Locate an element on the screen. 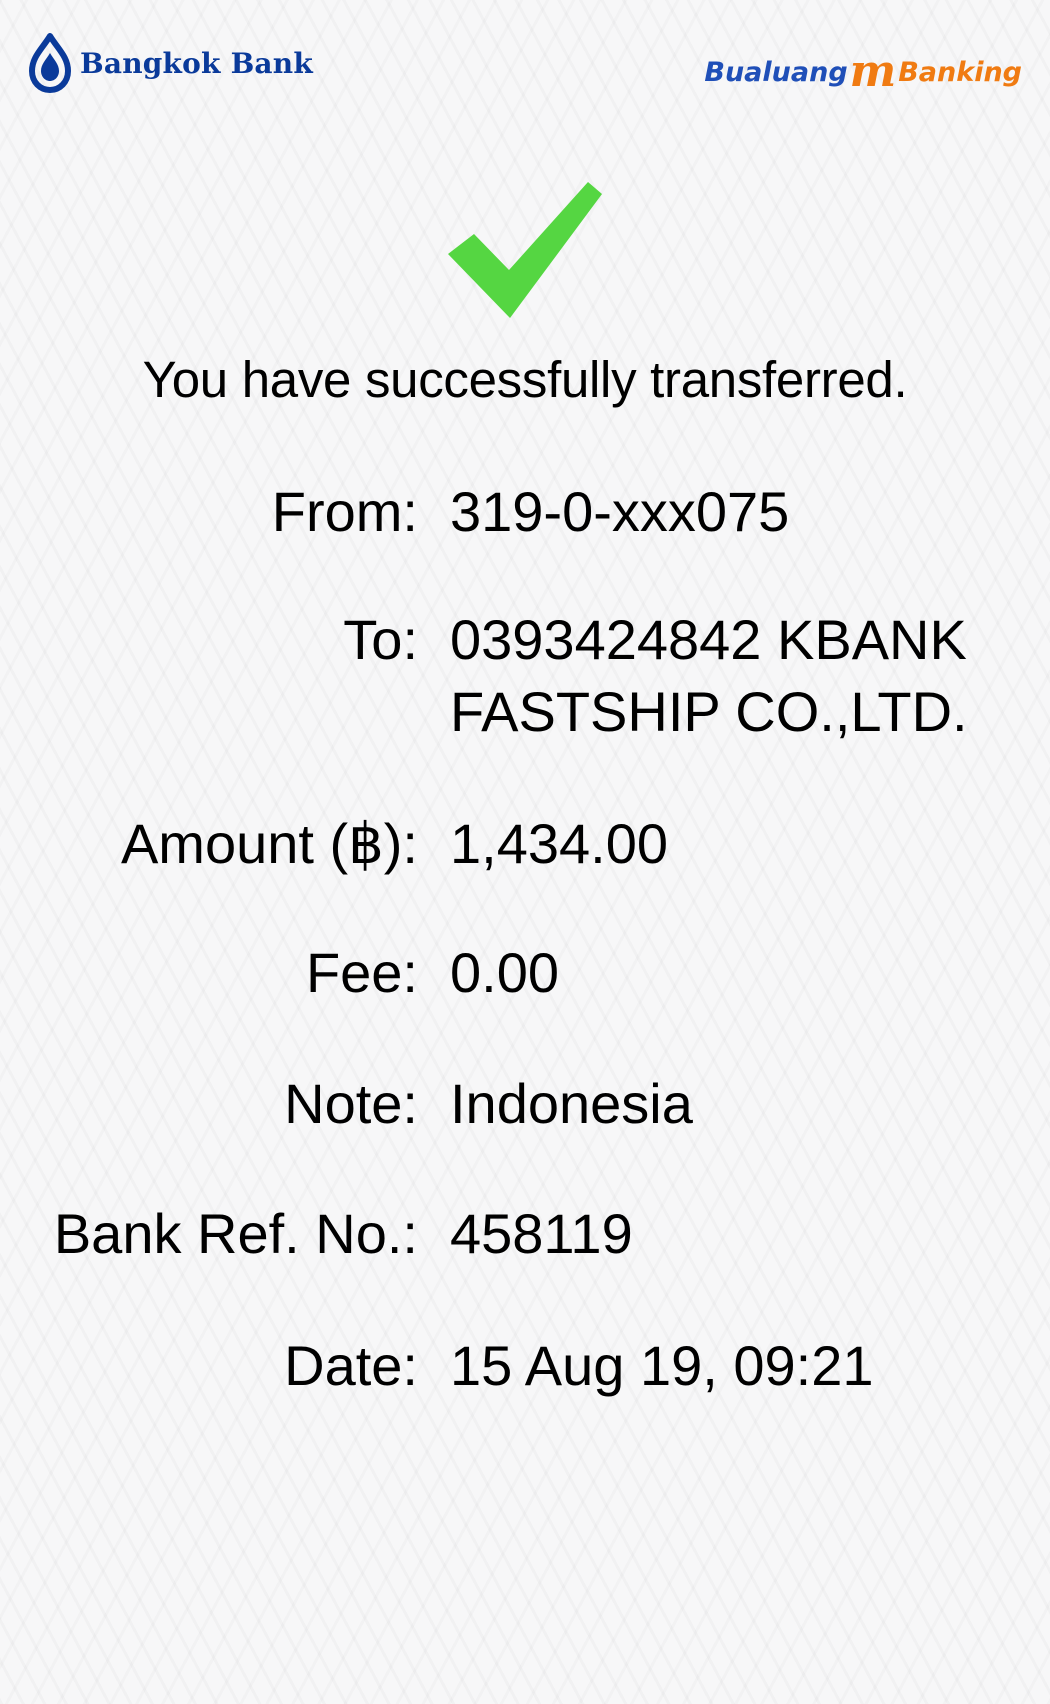 Image resolution: width=1050 pixels, height=1704 pixels. label-from: From: is located at coordinates (344, 511).